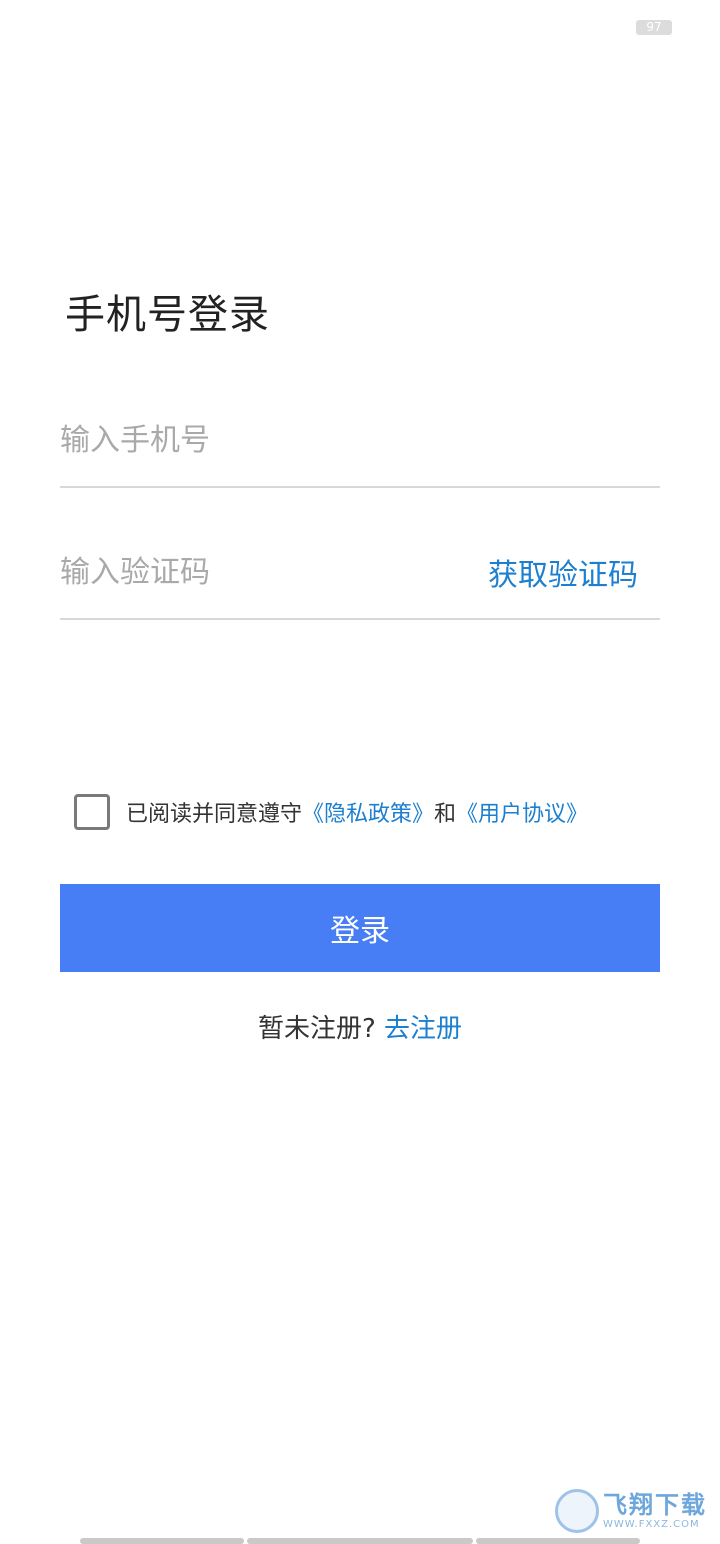  I want to click on agreement-checkbox, so click(92, 812).